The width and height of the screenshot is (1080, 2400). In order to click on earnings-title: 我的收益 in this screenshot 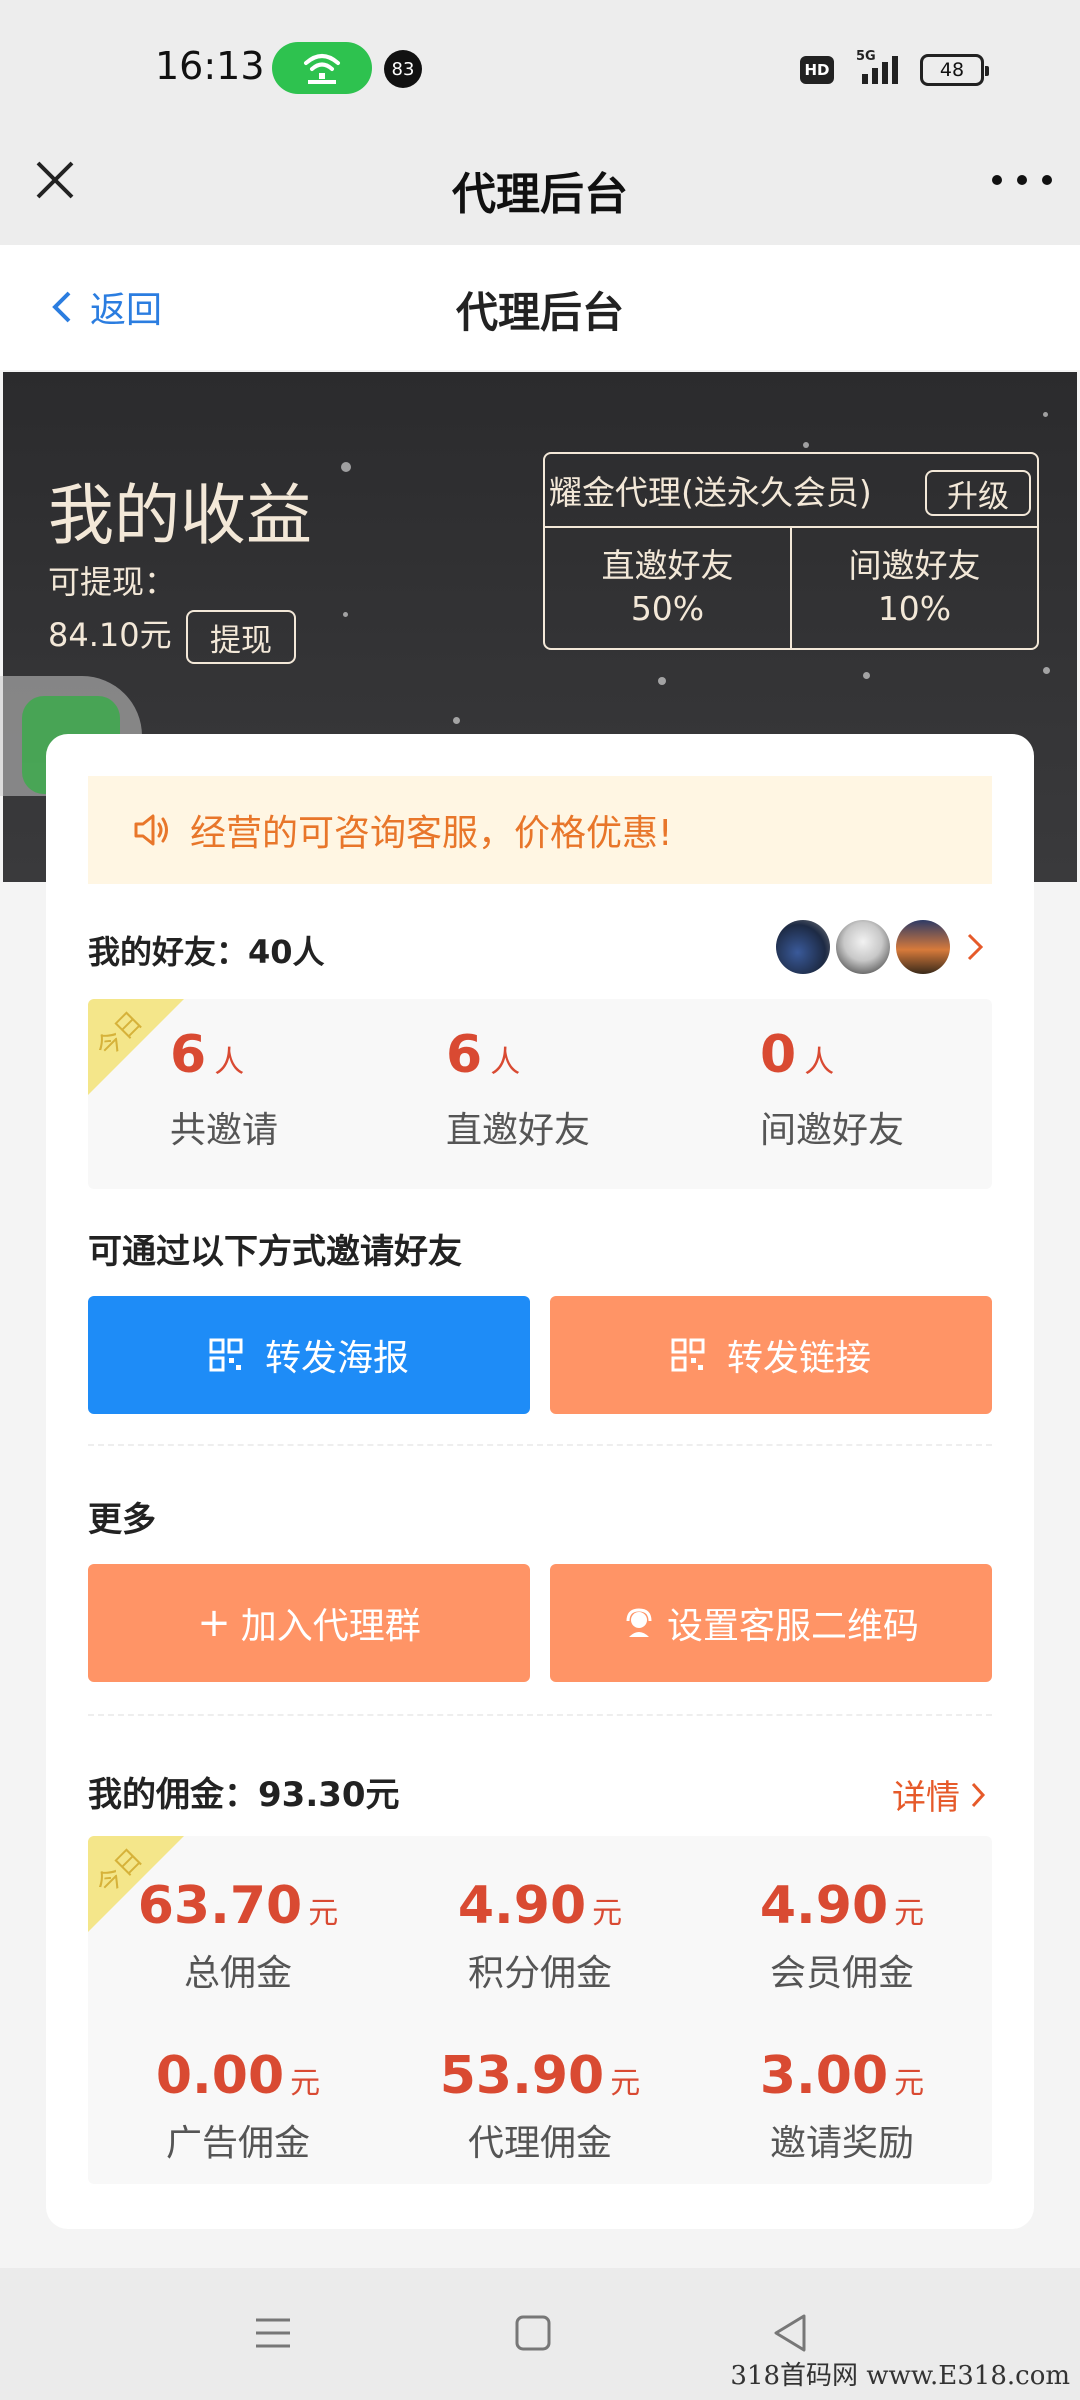, I will do `click(180, 515)`.